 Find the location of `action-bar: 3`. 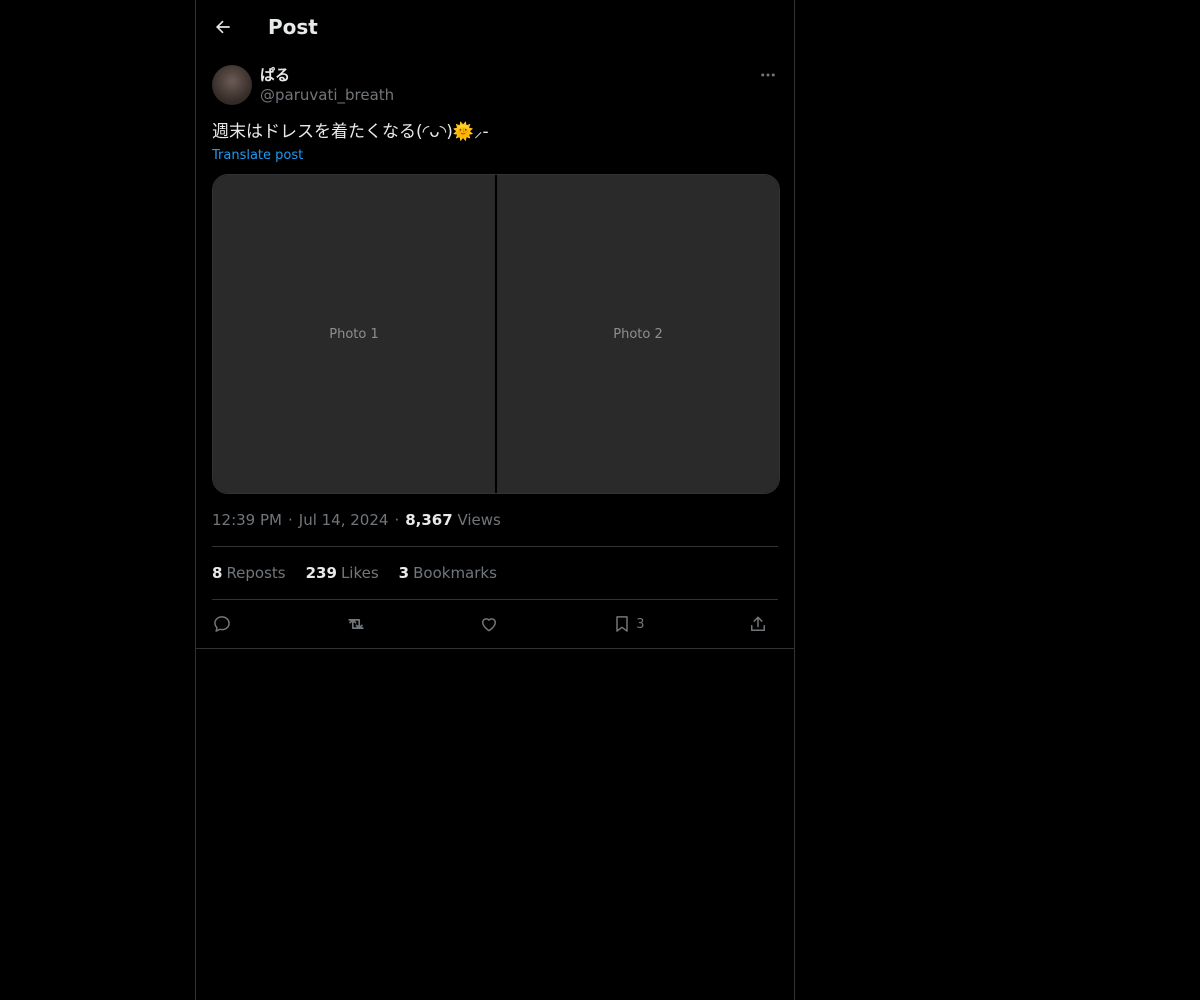

action-bar: 3 is located at coordinates (495, 624).